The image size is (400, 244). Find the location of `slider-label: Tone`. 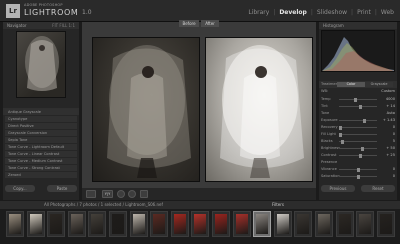

slider-label: Tone is located at coordinates (325, 113).